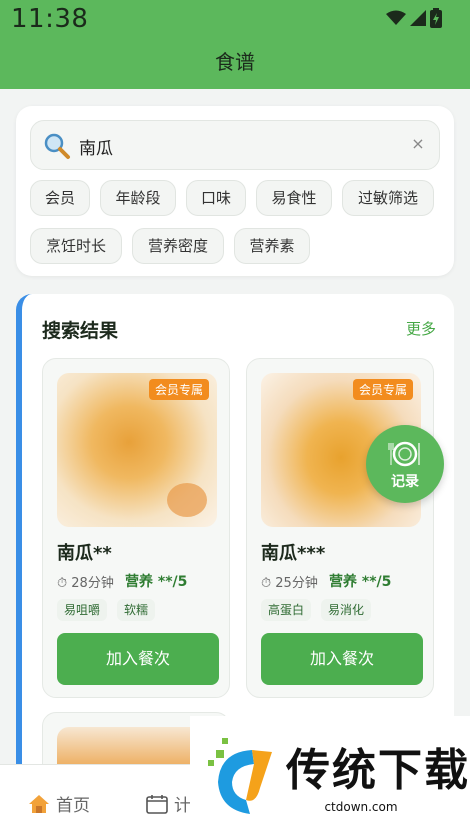 Image resolution: width=470 pixels, height=836 pixels. Describe the element at coordinates (60, 198) in the screenshot. I see `filter-chip-member: 会员` at that location.